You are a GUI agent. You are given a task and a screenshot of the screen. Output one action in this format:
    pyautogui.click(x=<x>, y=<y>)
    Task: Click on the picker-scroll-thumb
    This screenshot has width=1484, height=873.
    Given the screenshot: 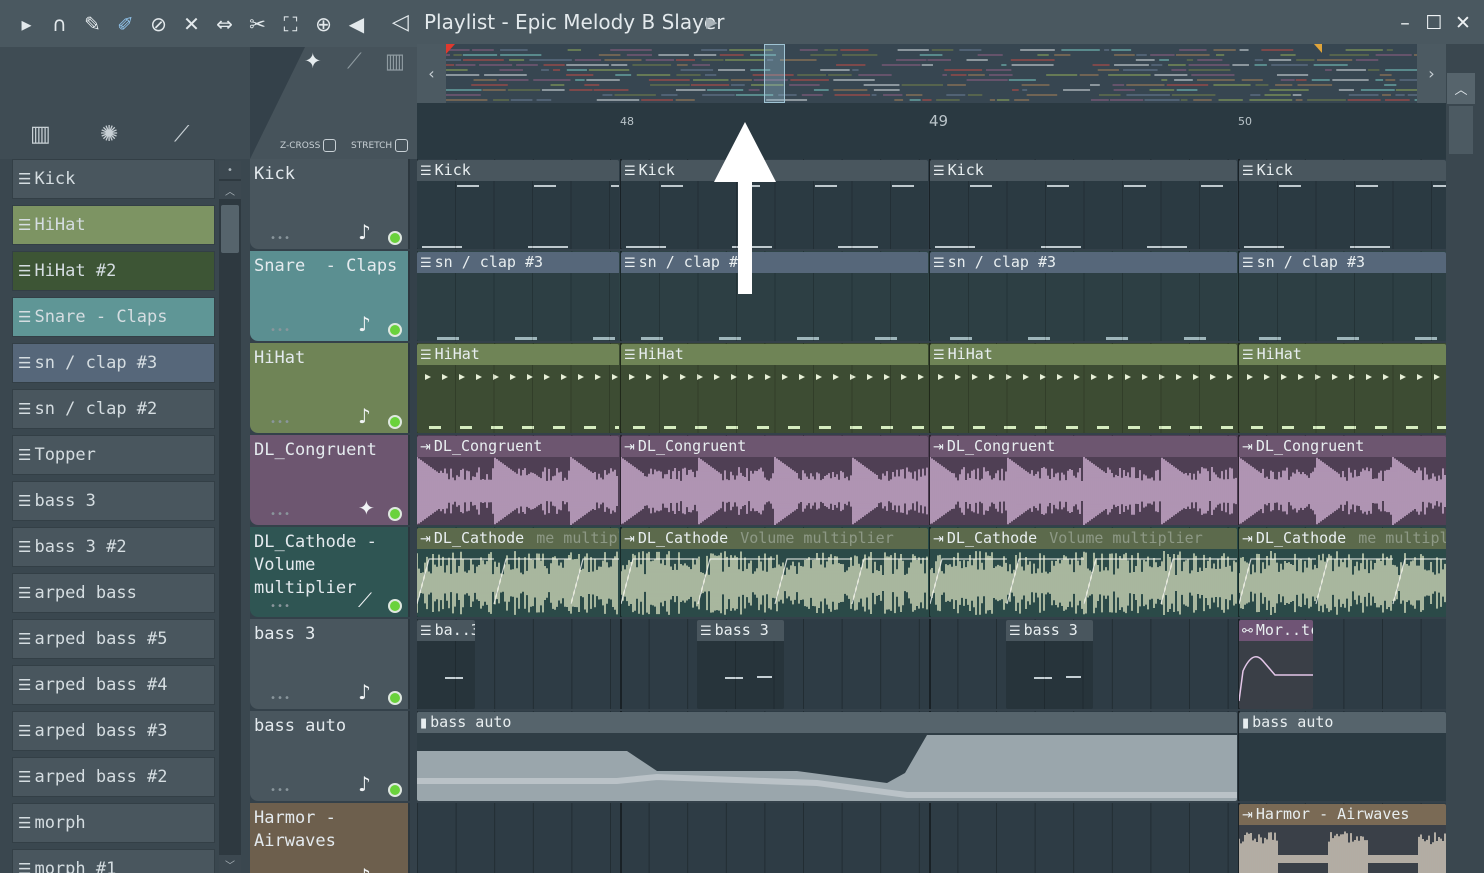 What is the action you would take?
    pyautogui.click(x=230, y=229)
    